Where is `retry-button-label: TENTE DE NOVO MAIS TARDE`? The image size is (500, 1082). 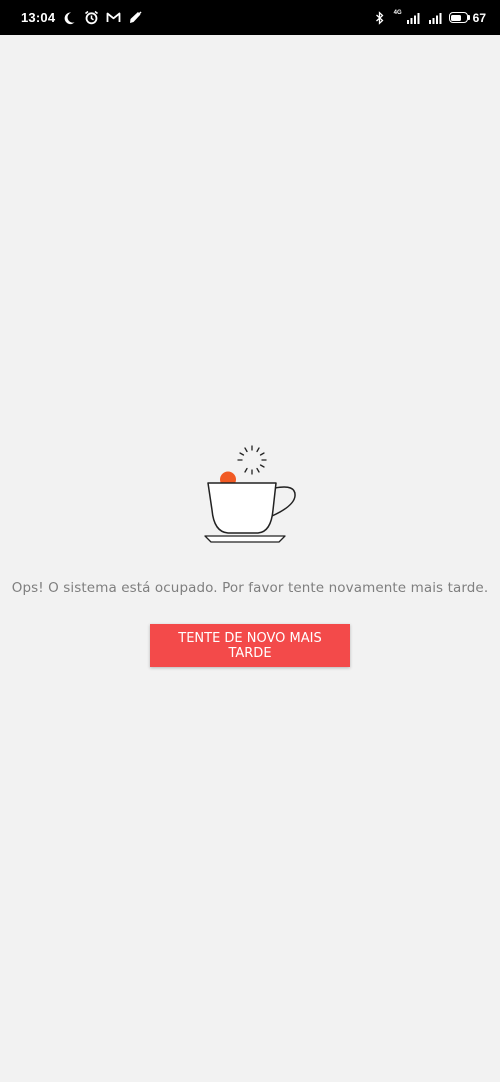
retry-button-label: TENTE DE NOVO MAIS TARDE is located at coordinates (250, 645).